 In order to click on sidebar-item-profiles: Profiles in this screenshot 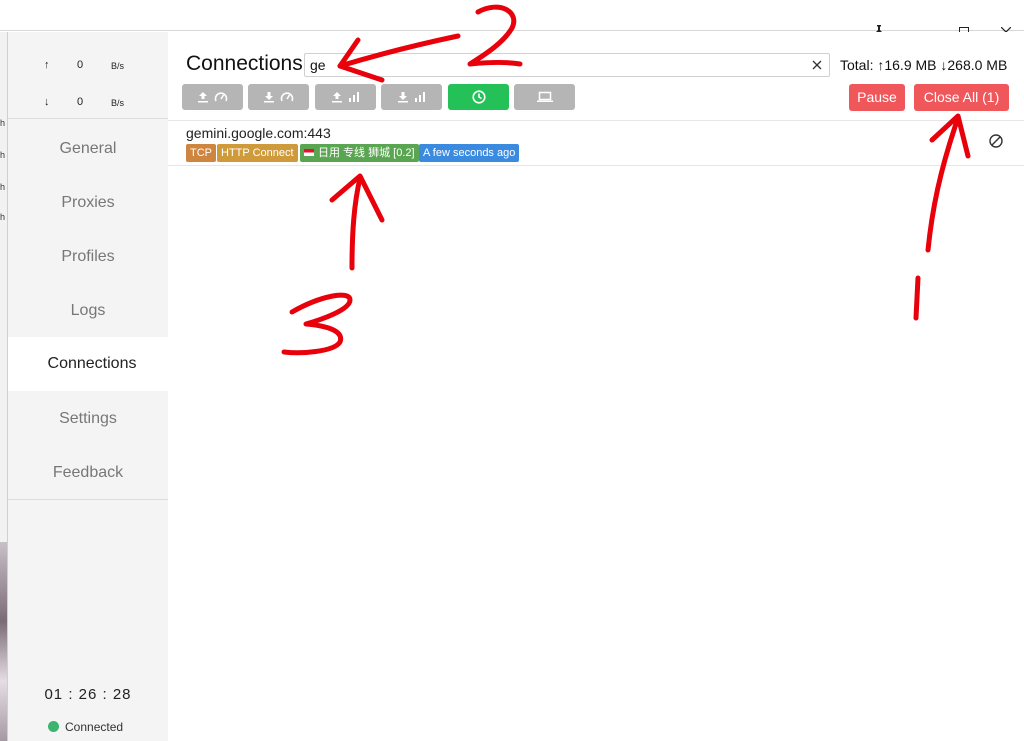, I will do `click(88, 257)`.